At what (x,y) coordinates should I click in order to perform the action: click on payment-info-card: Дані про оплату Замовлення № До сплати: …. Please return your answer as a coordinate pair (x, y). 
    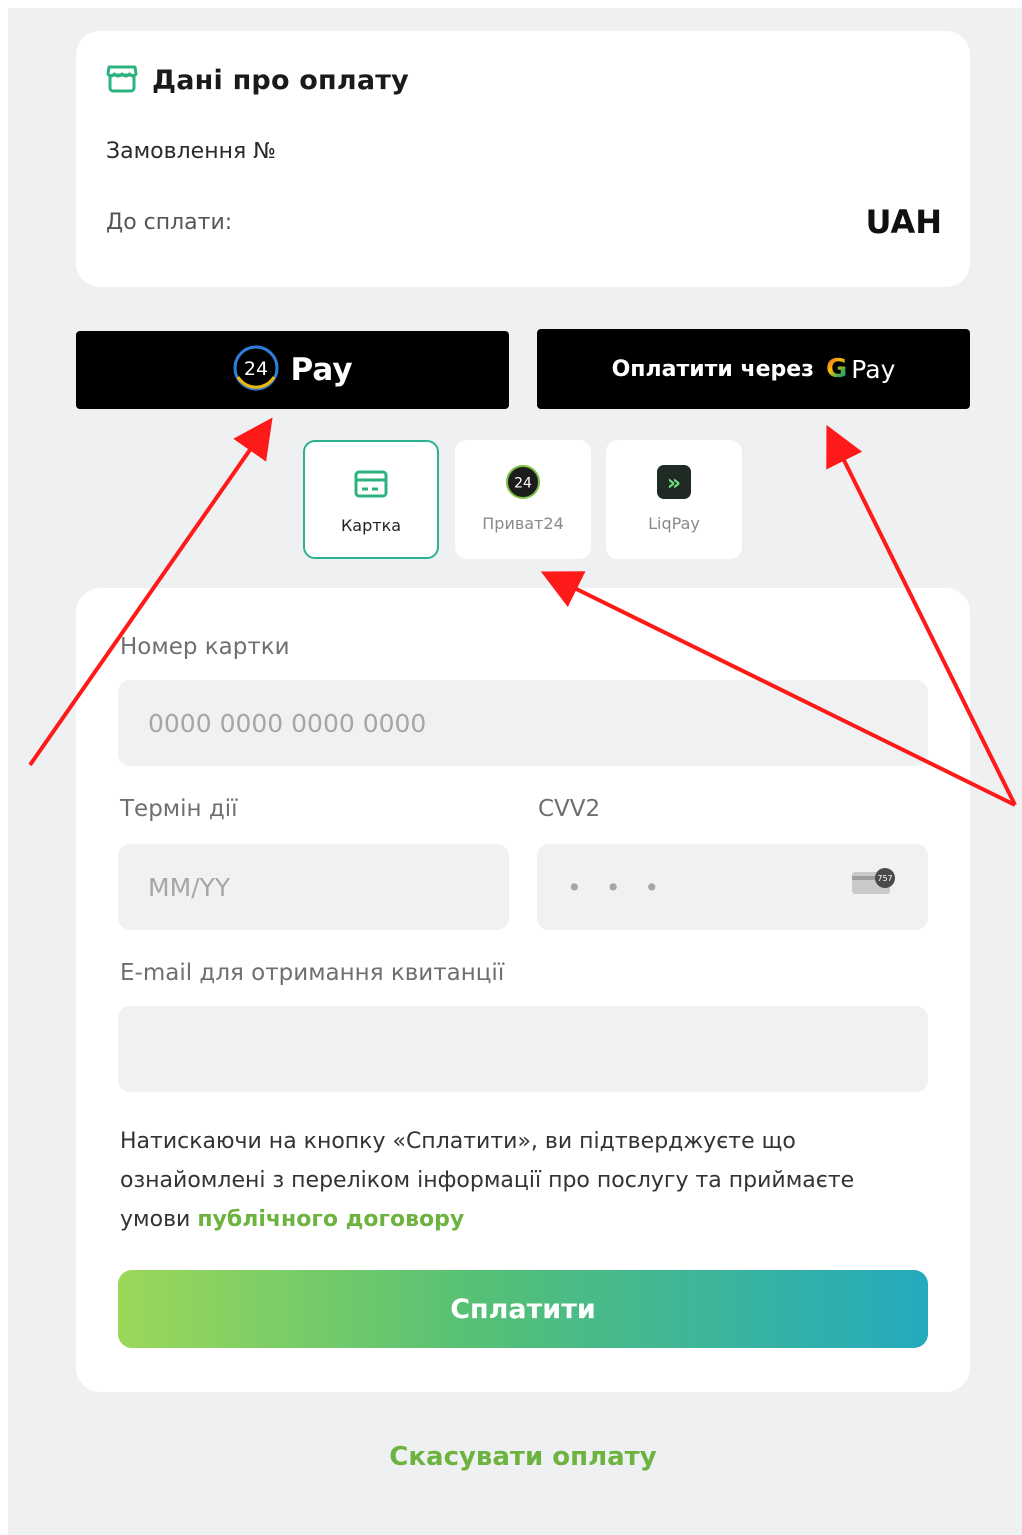
    Looking at the image, I should click on (523, 159).